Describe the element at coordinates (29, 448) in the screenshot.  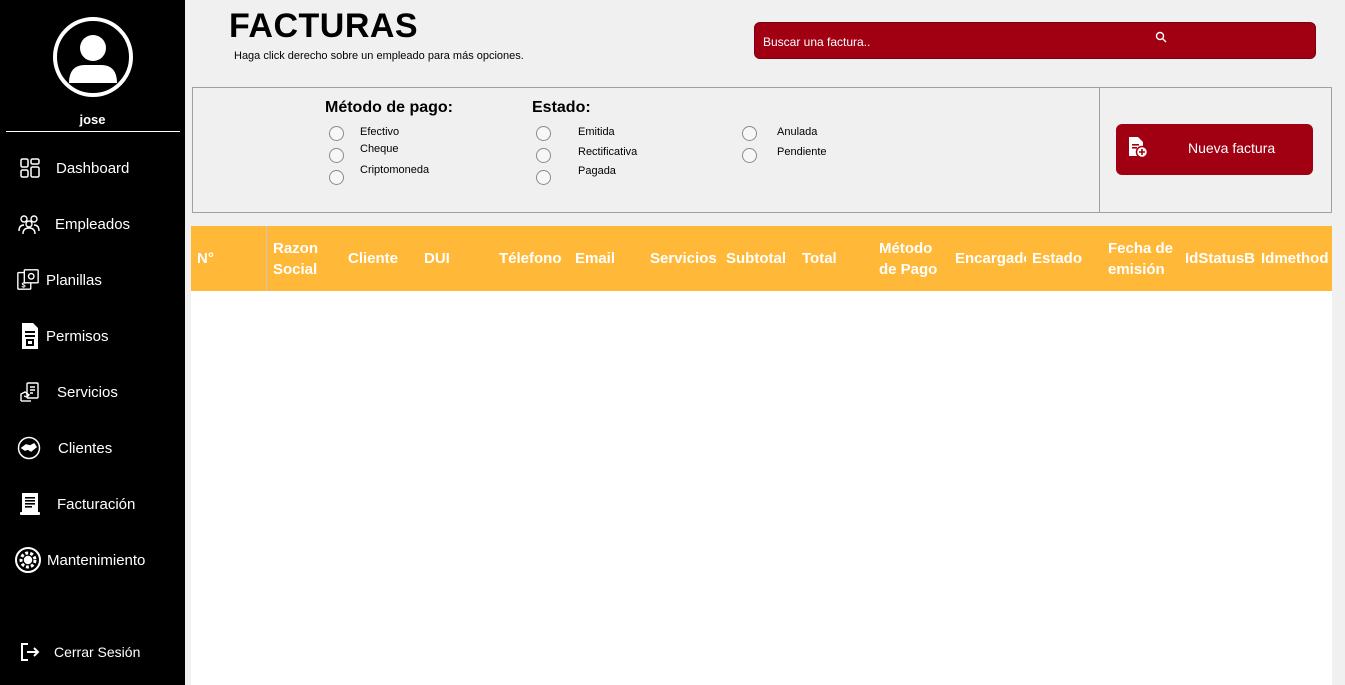
I see `clients-icon` at that location.